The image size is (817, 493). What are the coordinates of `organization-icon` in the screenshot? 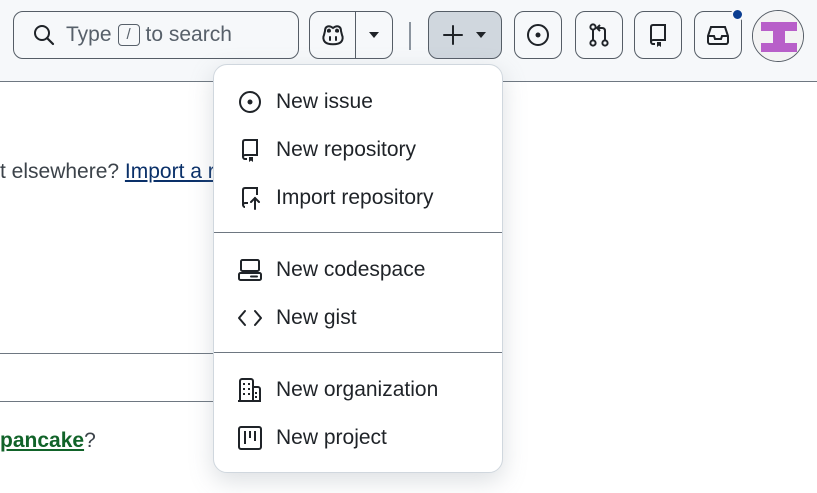 It's located at (249, 390).